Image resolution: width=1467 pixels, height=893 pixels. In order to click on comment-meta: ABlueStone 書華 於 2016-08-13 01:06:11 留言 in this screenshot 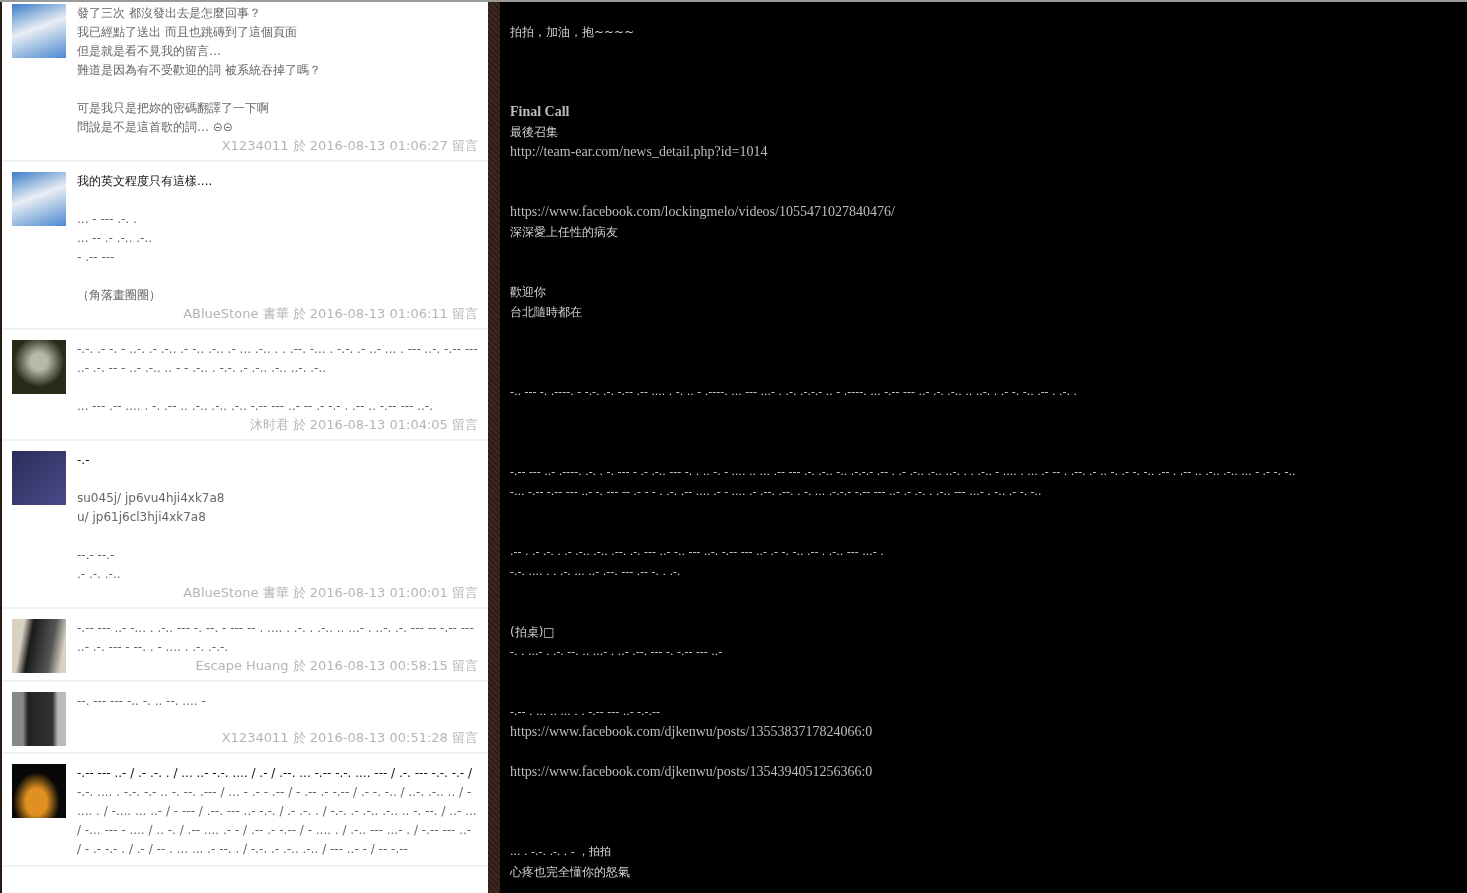, I will do `click(330, 313)`.